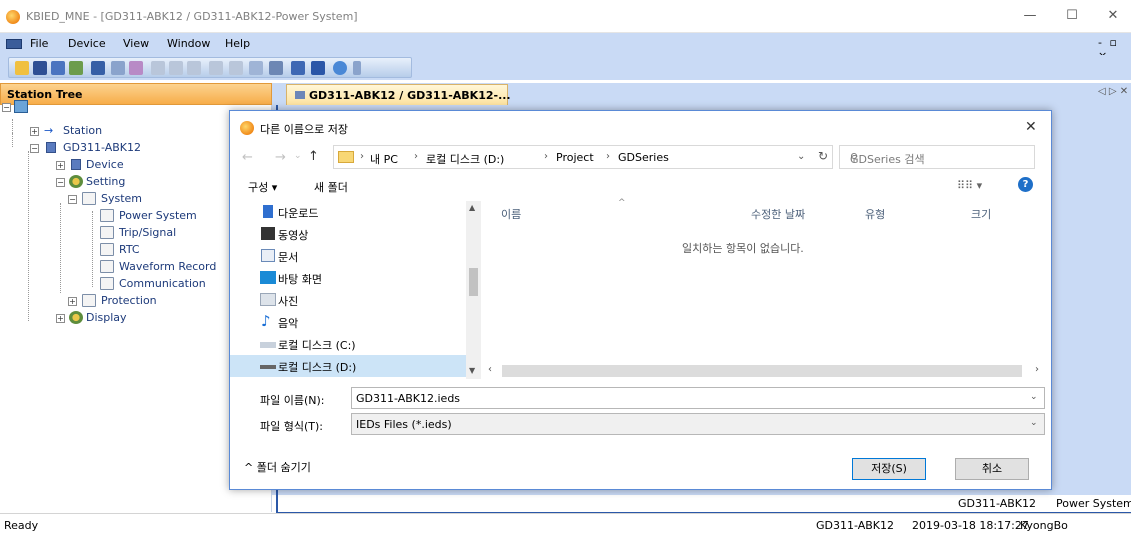 This screenshot has width=1131, height=533. Describe the element at coordinates (340, 68) in the screenshot. I see `about-icon` at that location.